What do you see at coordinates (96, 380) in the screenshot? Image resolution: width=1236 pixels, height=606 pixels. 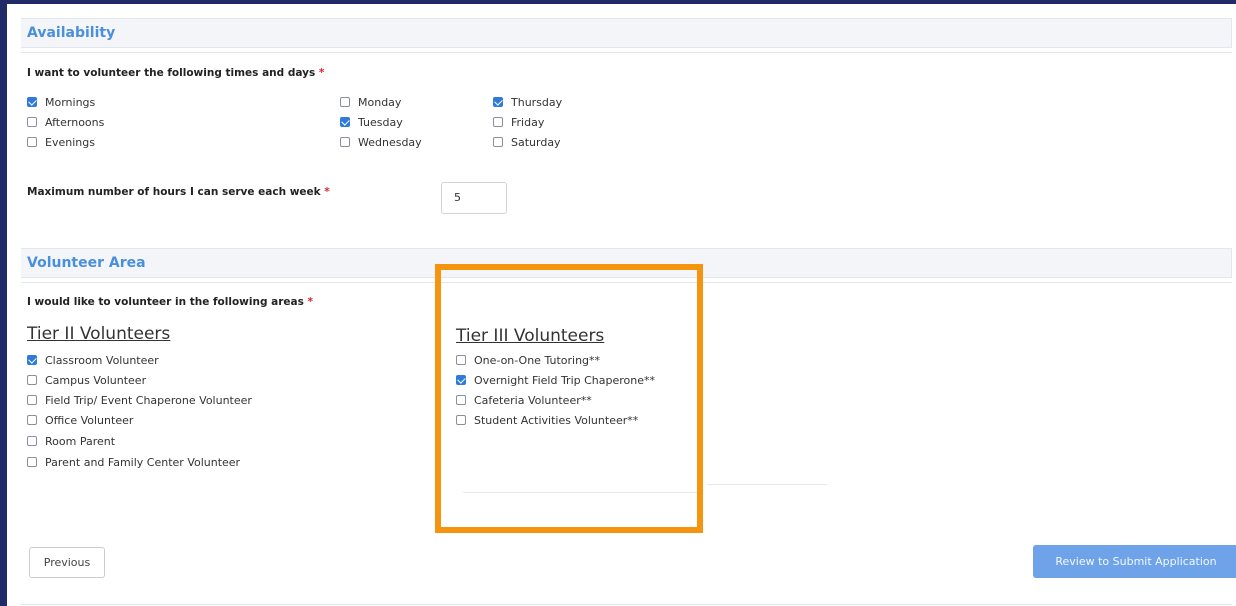 I see `checkbox-label: Campus Volunteer` at bounding box center [96, 380].